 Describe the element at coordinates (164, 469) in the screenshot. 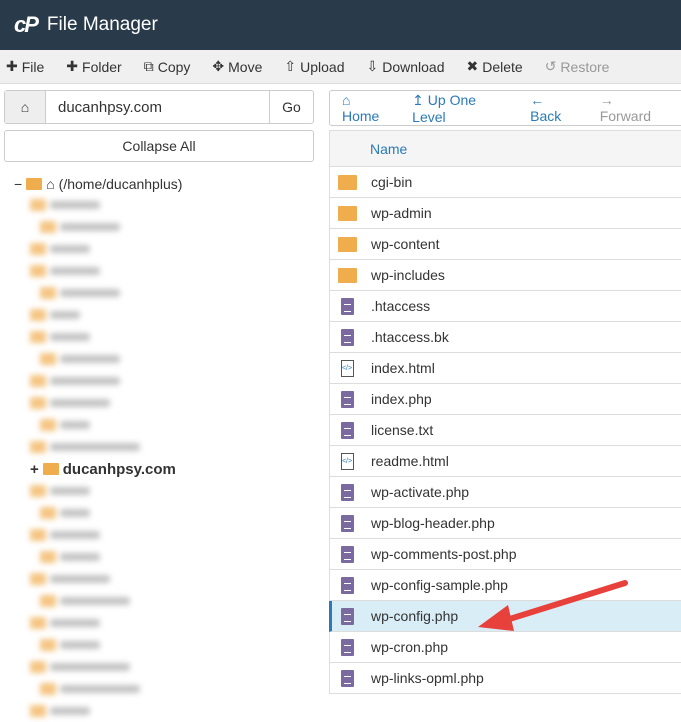

I see `tree-item-current: + ducanhpsy.com` at that location.